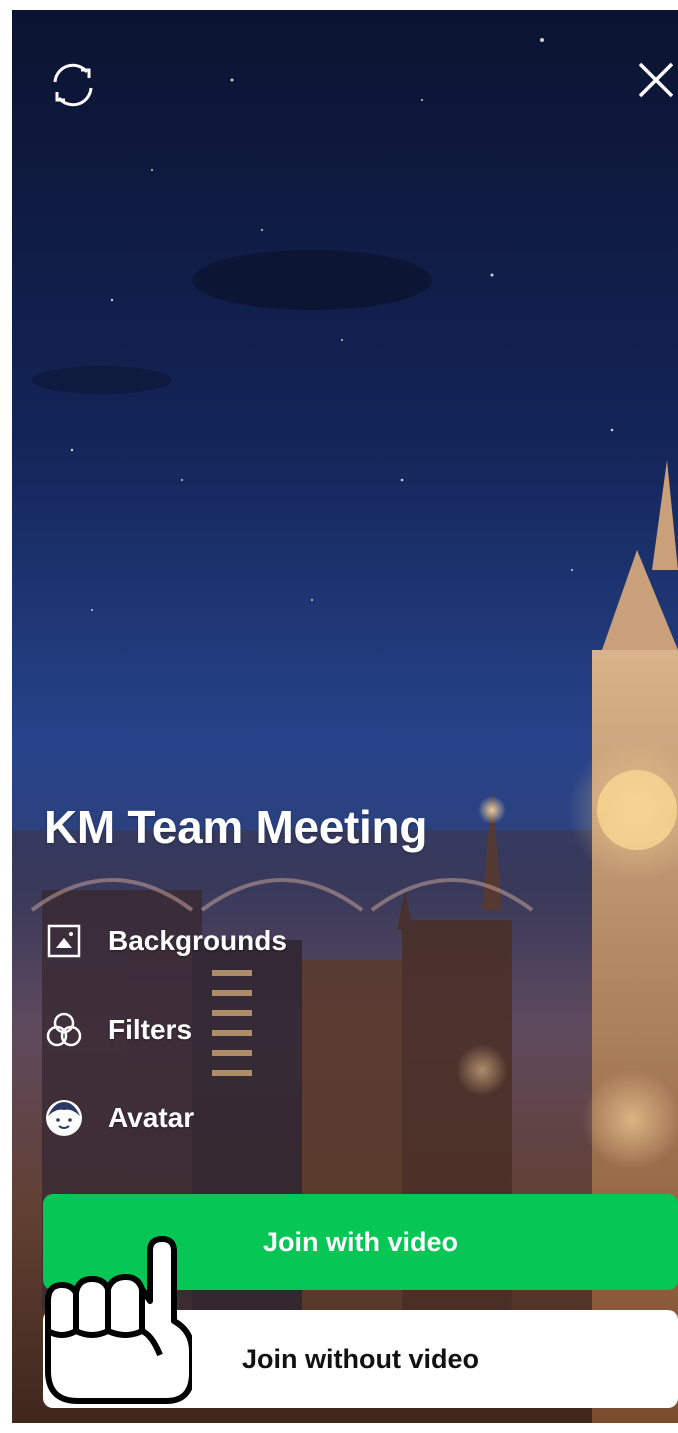 The width and height of the screenshot is (678, 1433). I want to click on meeting-title: KM Team Meeting, so click(236, 827).